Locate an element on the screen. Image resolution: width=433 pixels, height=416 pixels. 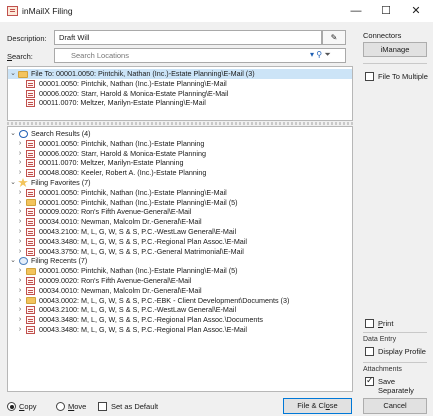
save-separately-checkbox is located at coordinates (369, 380).